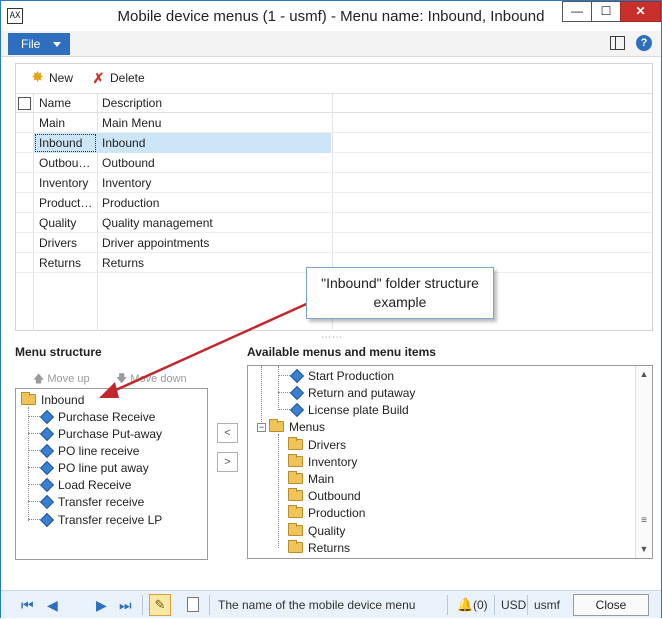 The image size is (662, 619). Describe the element at coordinates (101, 605) in the screenshot. I see `next-record-icon: ▶` at that location.